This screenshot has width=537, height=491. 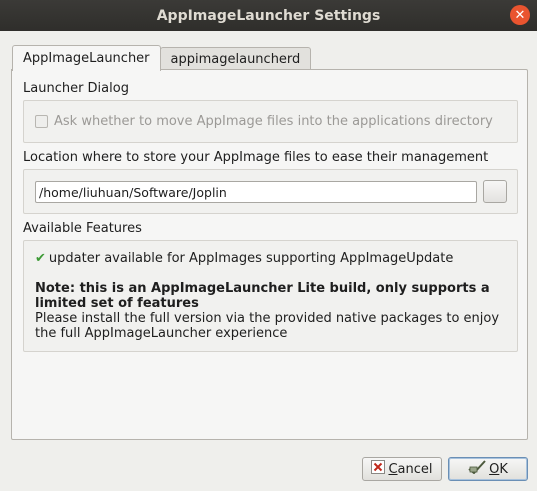 I want to click on title-bar: AppImageLauncher Settings ✕, so click(x=268, y=15).